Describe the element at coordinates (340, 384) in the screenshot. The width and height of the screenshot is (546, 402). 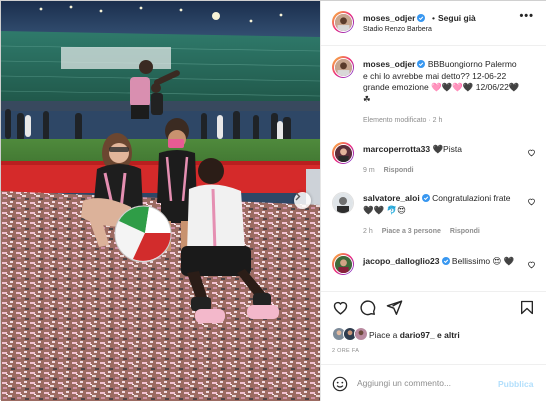
I see `emoji-icon` at that location.